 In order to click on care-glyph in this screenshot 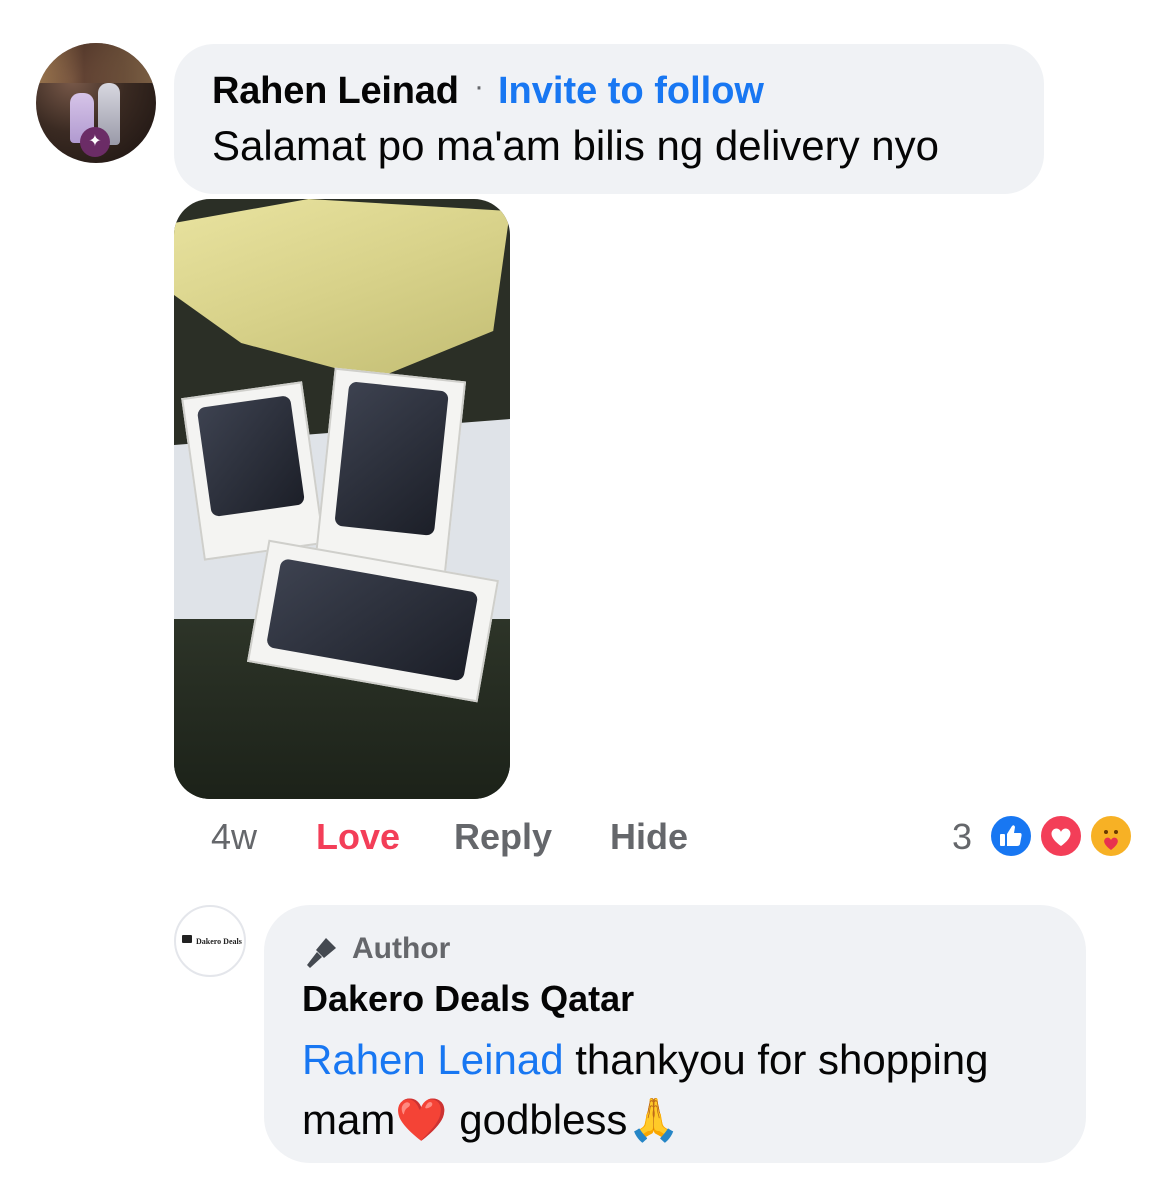, I will do `click(1111, 840)`.